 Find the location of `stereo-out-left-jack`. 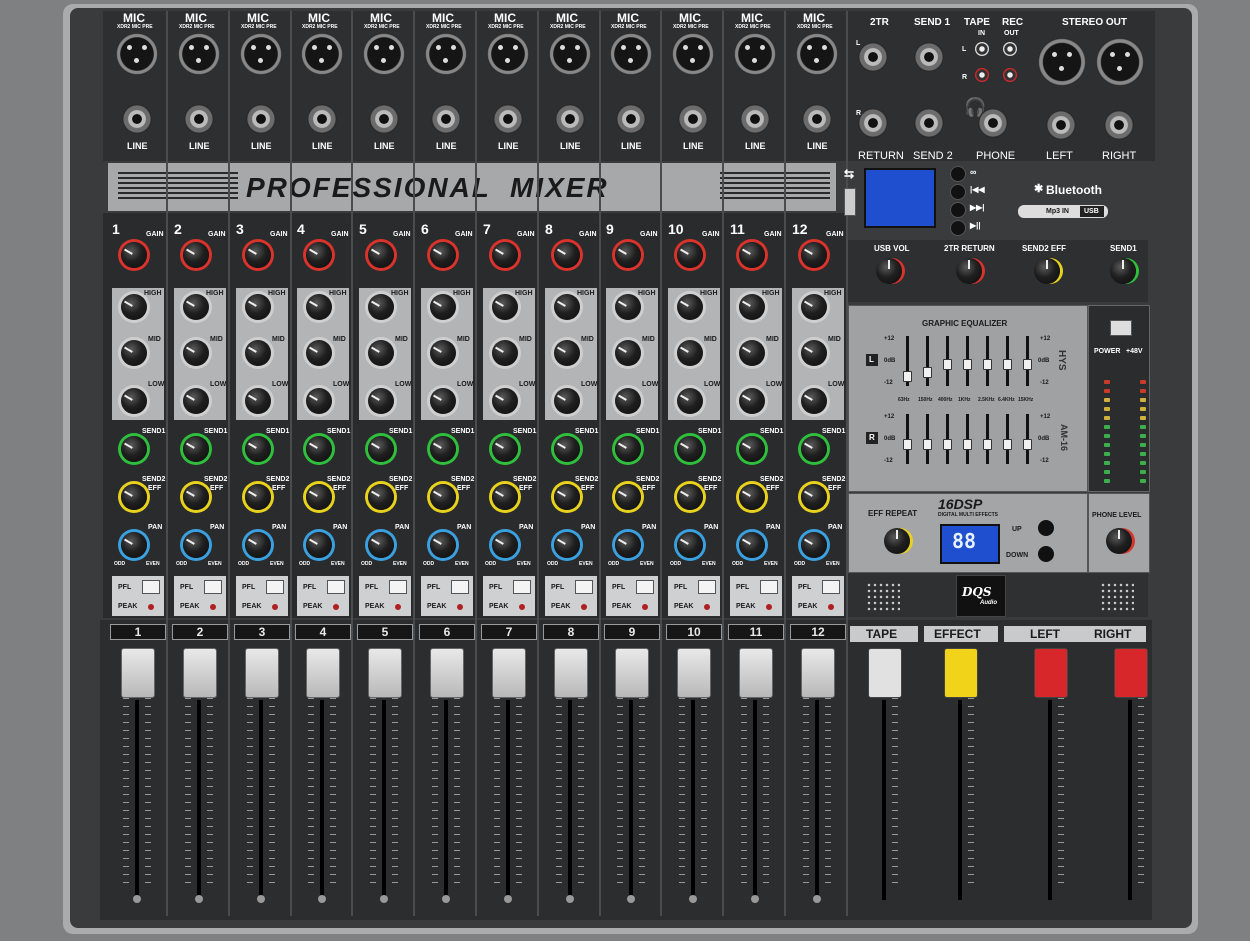

stereo-out-left-jack is located at coordinates (1061, 125).